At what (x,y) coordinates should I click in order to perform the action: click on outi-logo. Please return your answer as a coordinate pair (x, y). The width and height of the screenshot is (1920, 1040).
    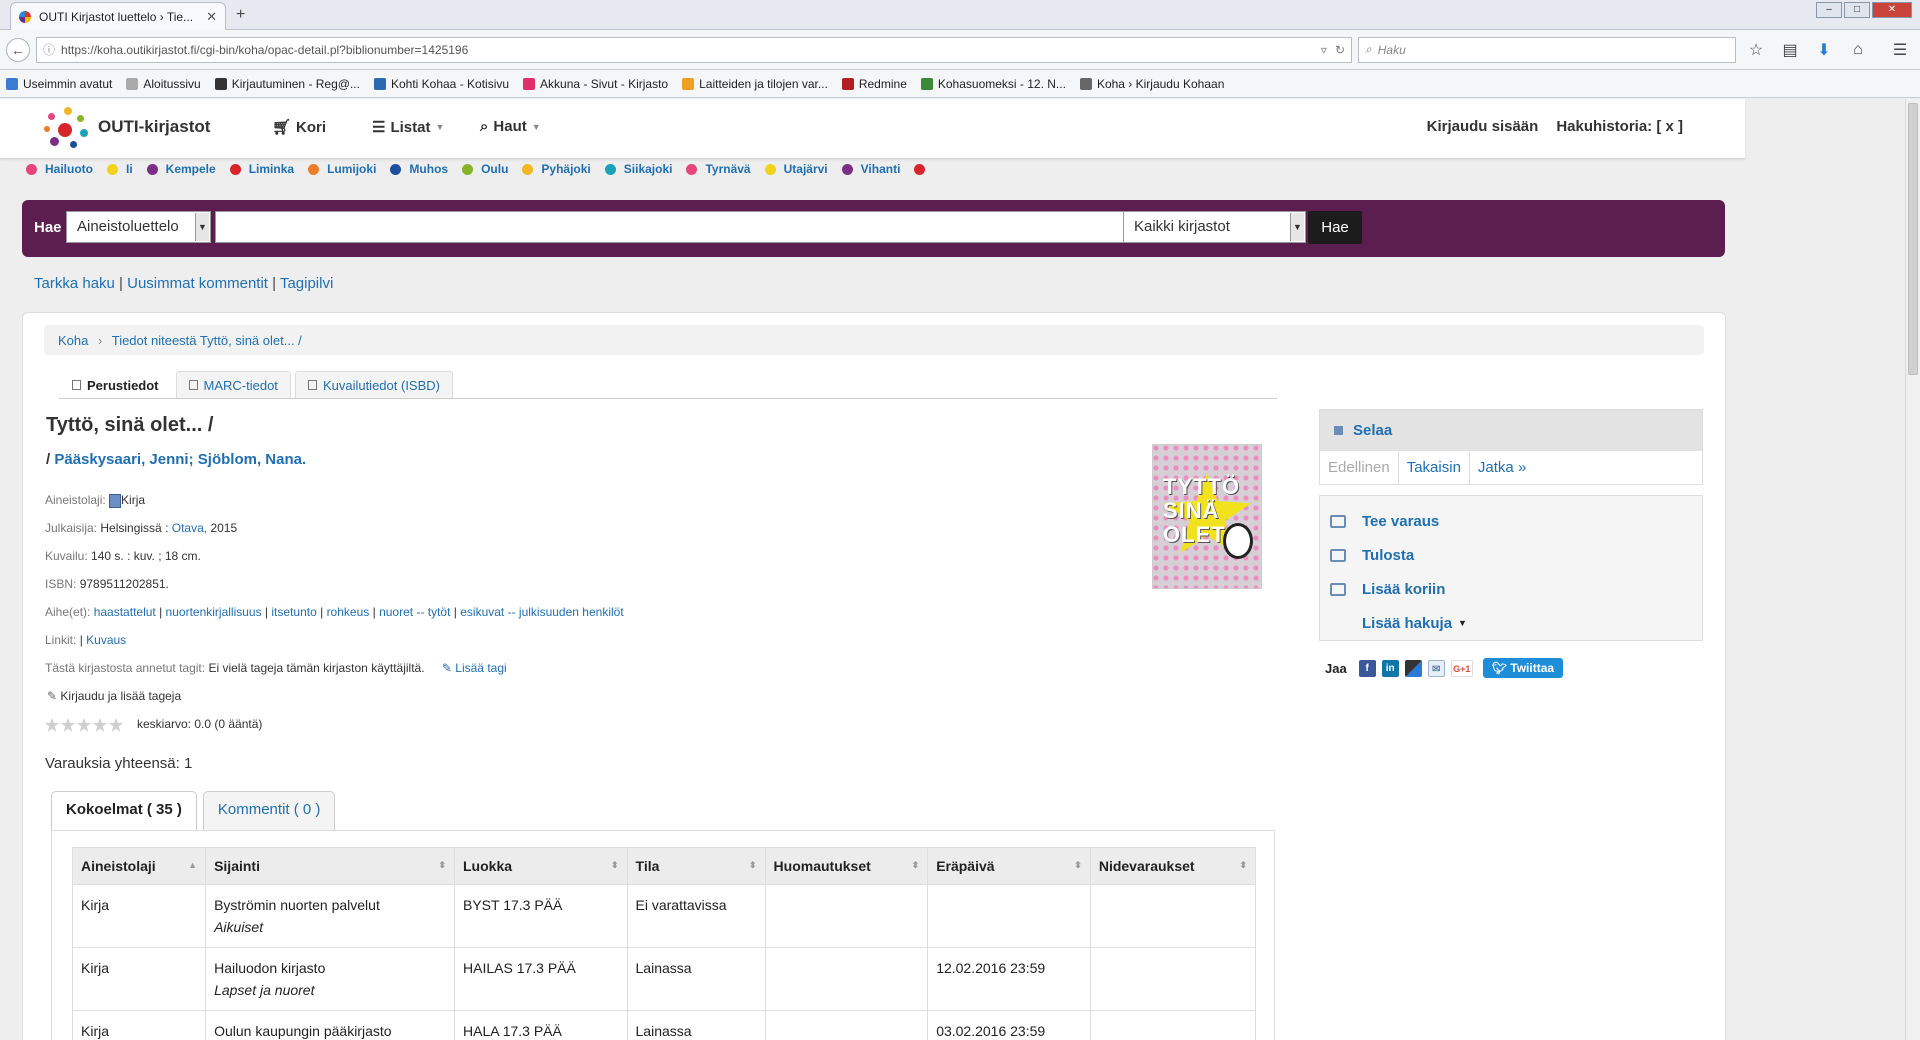
    Looking at the image, I should click on (68, 129).